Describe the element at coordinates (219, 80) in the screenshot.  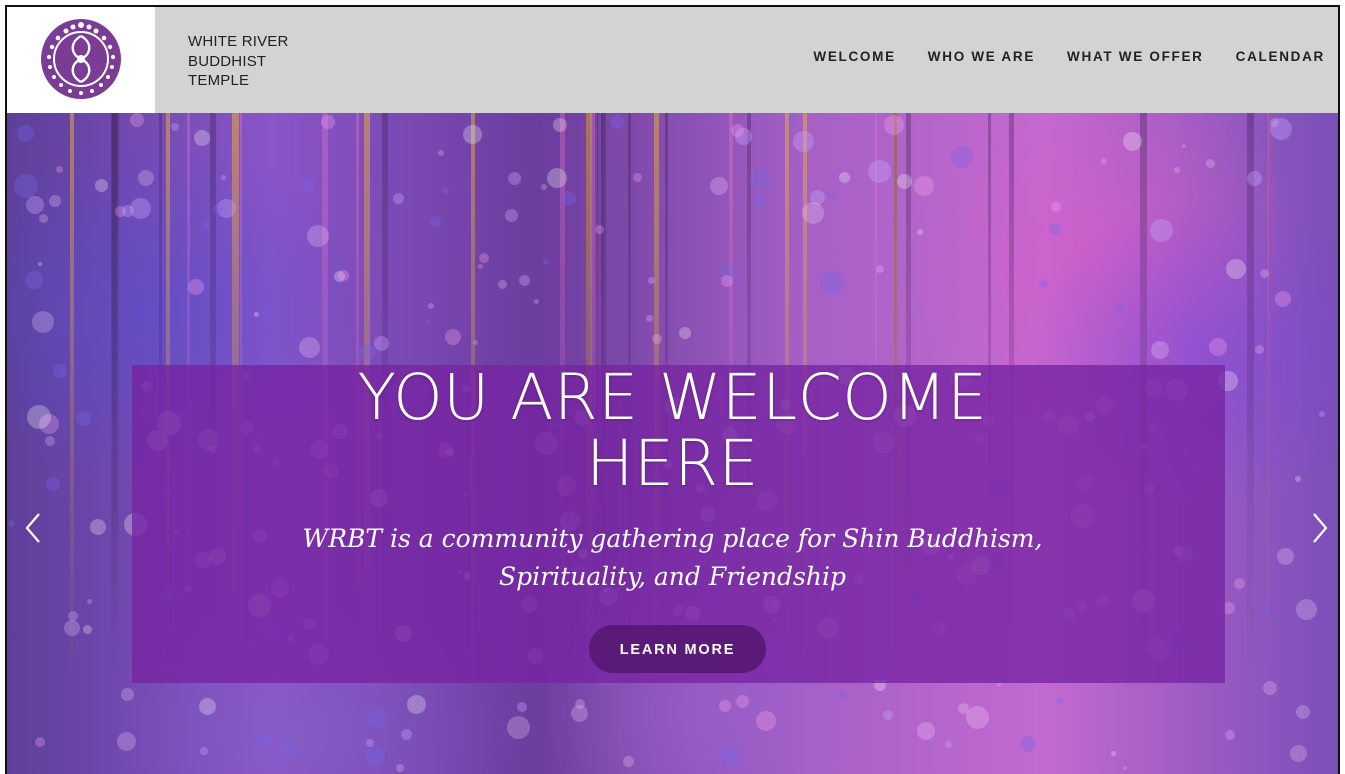
I see `site-name-line: TEMPLE` at that location.